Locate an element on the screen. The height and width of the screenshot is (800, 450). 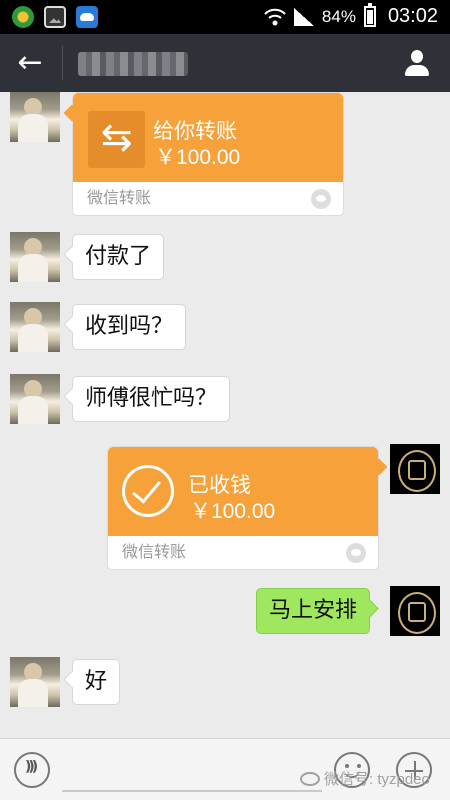
clock: 03:02 is located at coordinates (412, 16).